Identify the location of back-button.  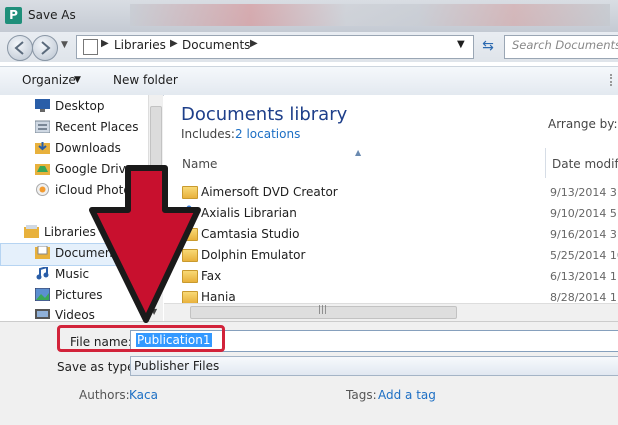
(20, 48).